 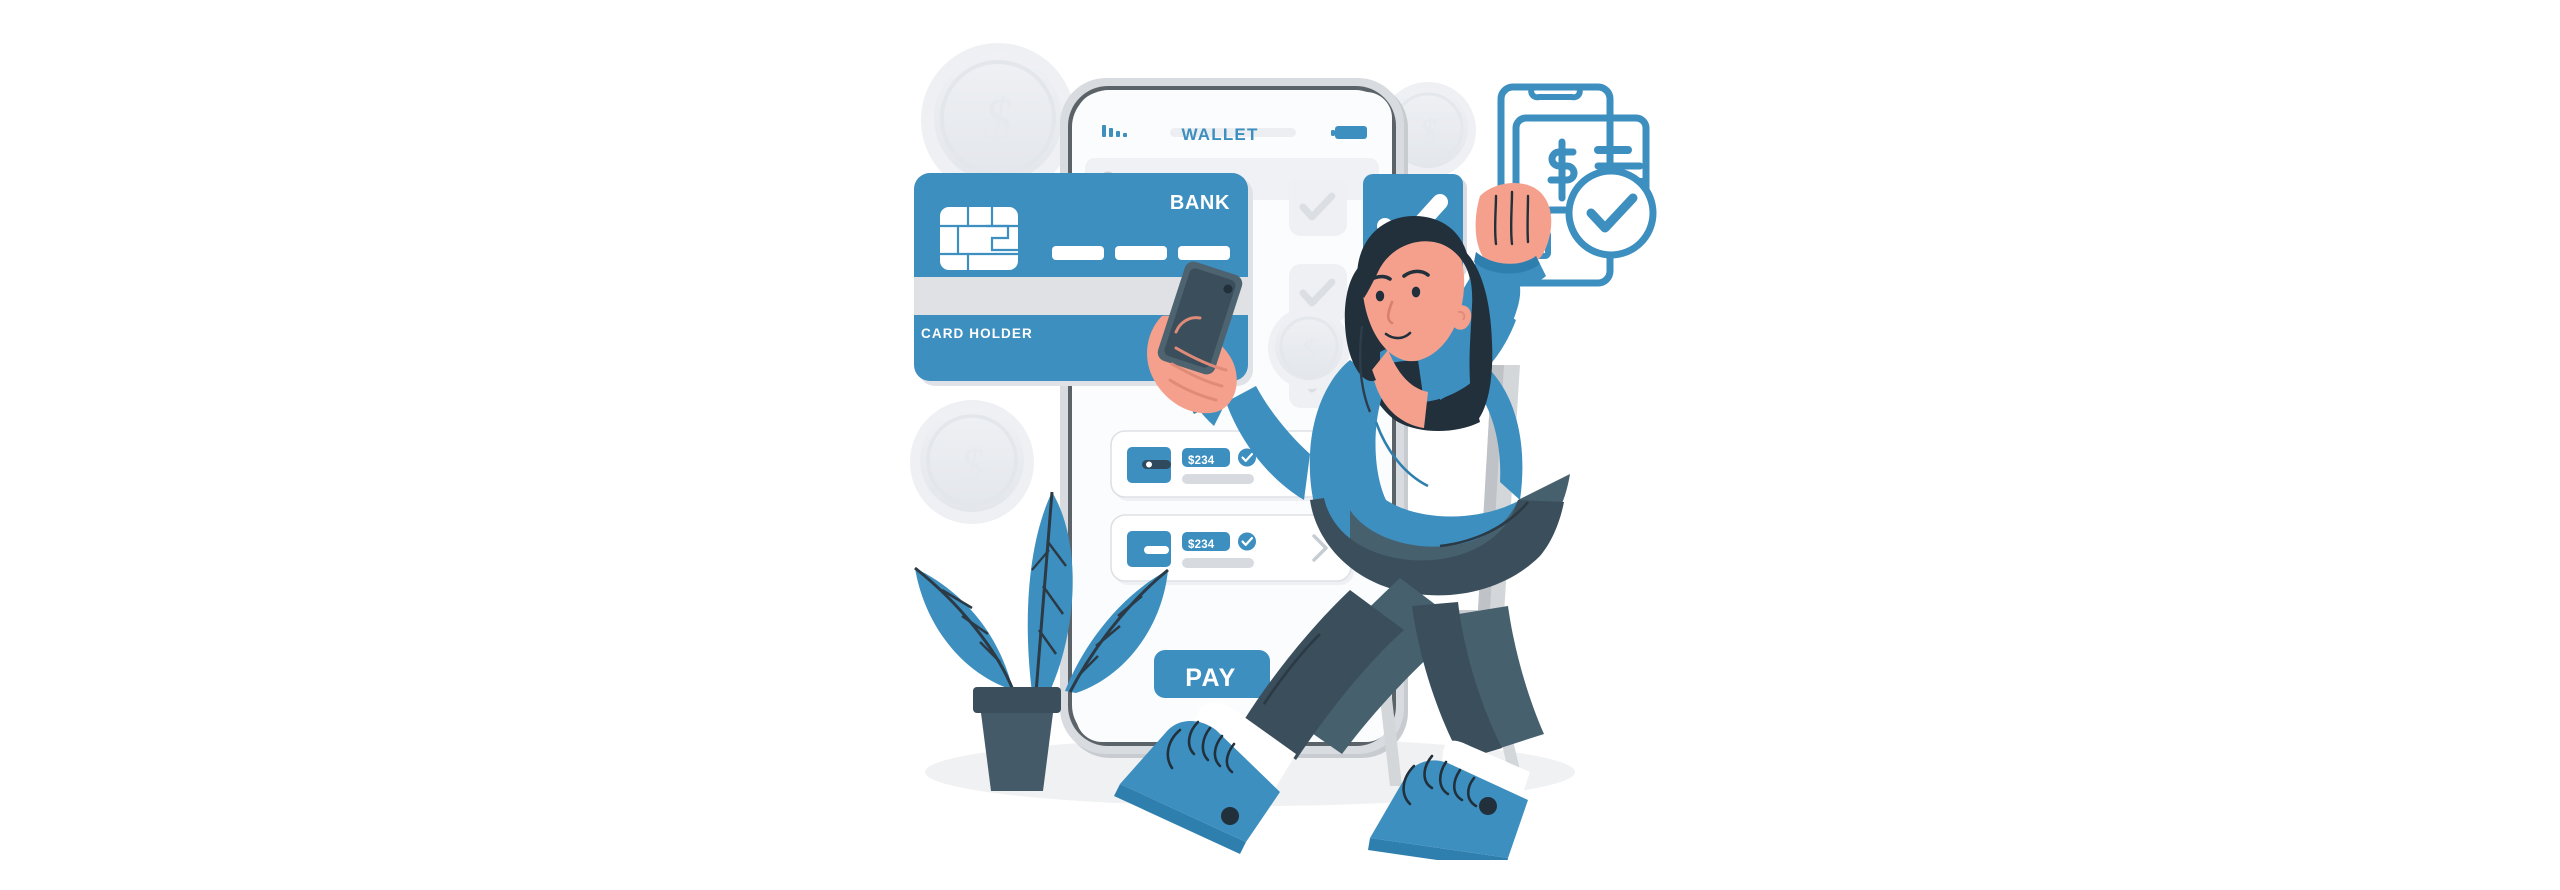 I want to click on verified-check-icon, so click(x=1247, y=541).